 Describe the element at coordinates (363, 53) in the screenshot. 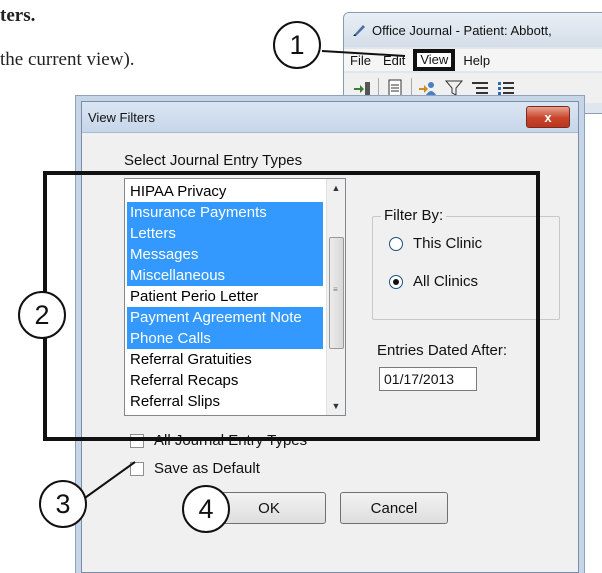

I see `callout-1-leader-line` at that location.